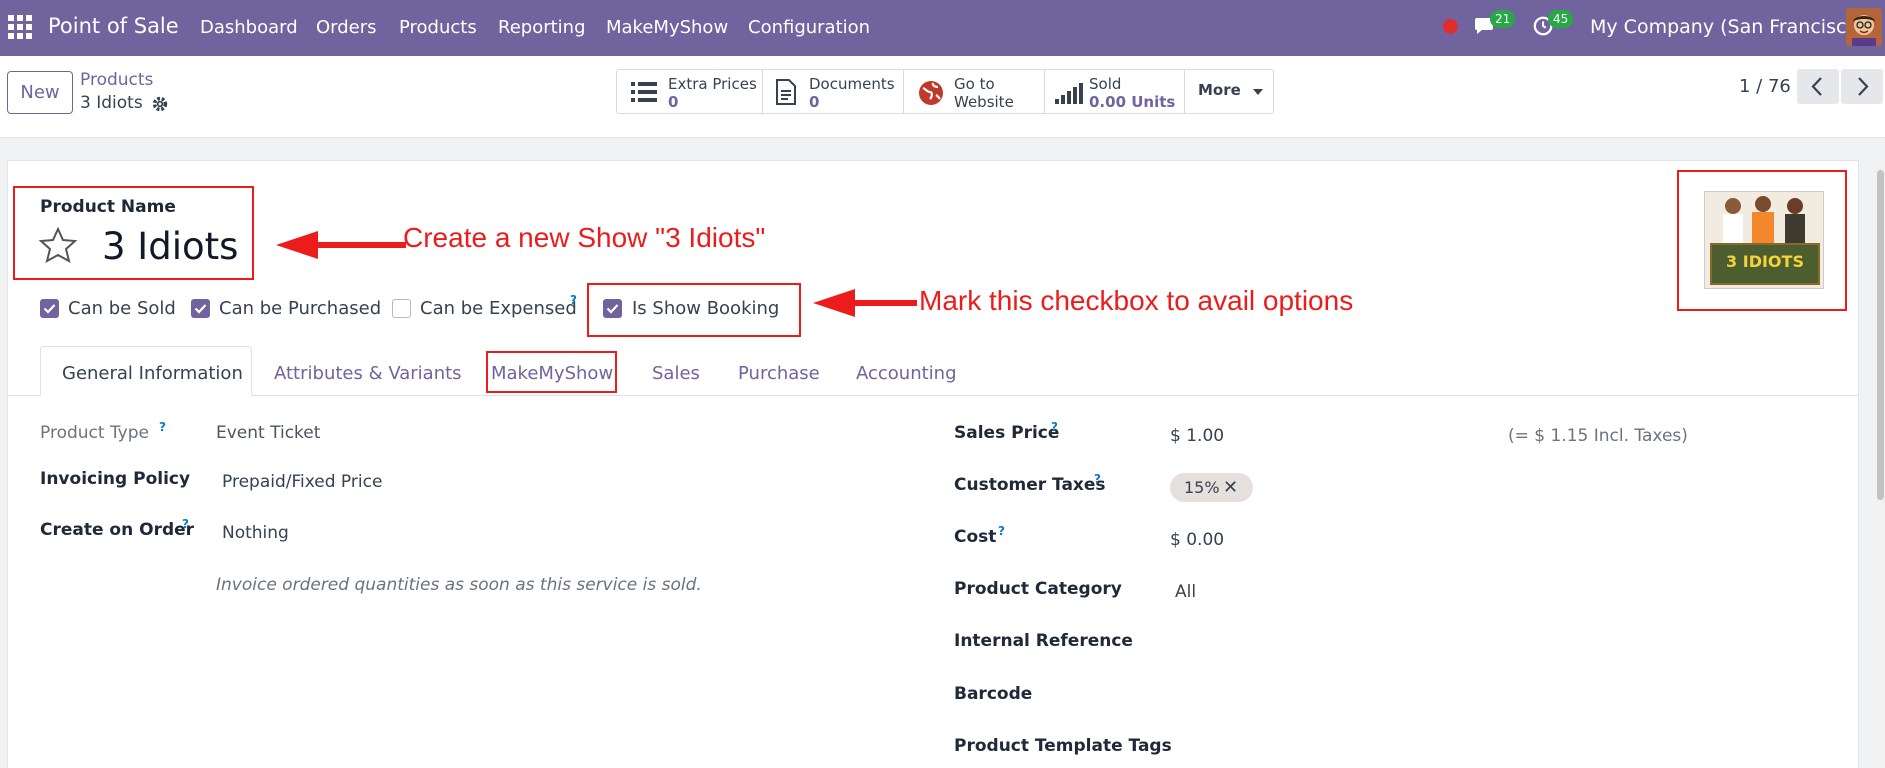 Image resolution: width=1885 pixels, height=768 pixels. Describe the element at coordinates (573, 300) in the screenshot. I see `can-be-expensed-help-icon: ?` at that location.